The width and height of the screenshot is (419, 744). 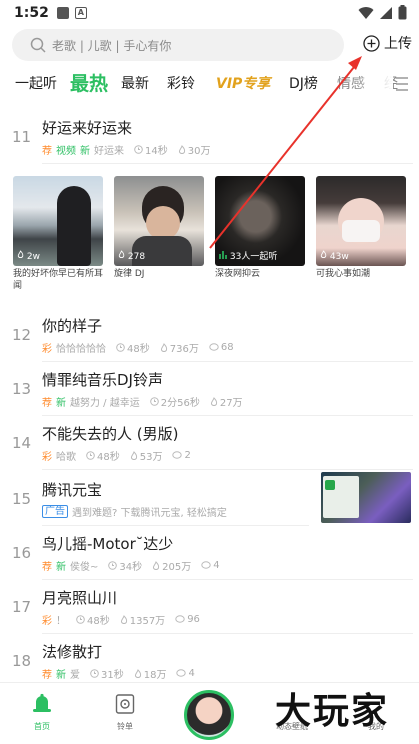 What do you see at coordinates (193, 619) in the screenshot?
I see `song-comments: 96` at bounding box center [193, 619].